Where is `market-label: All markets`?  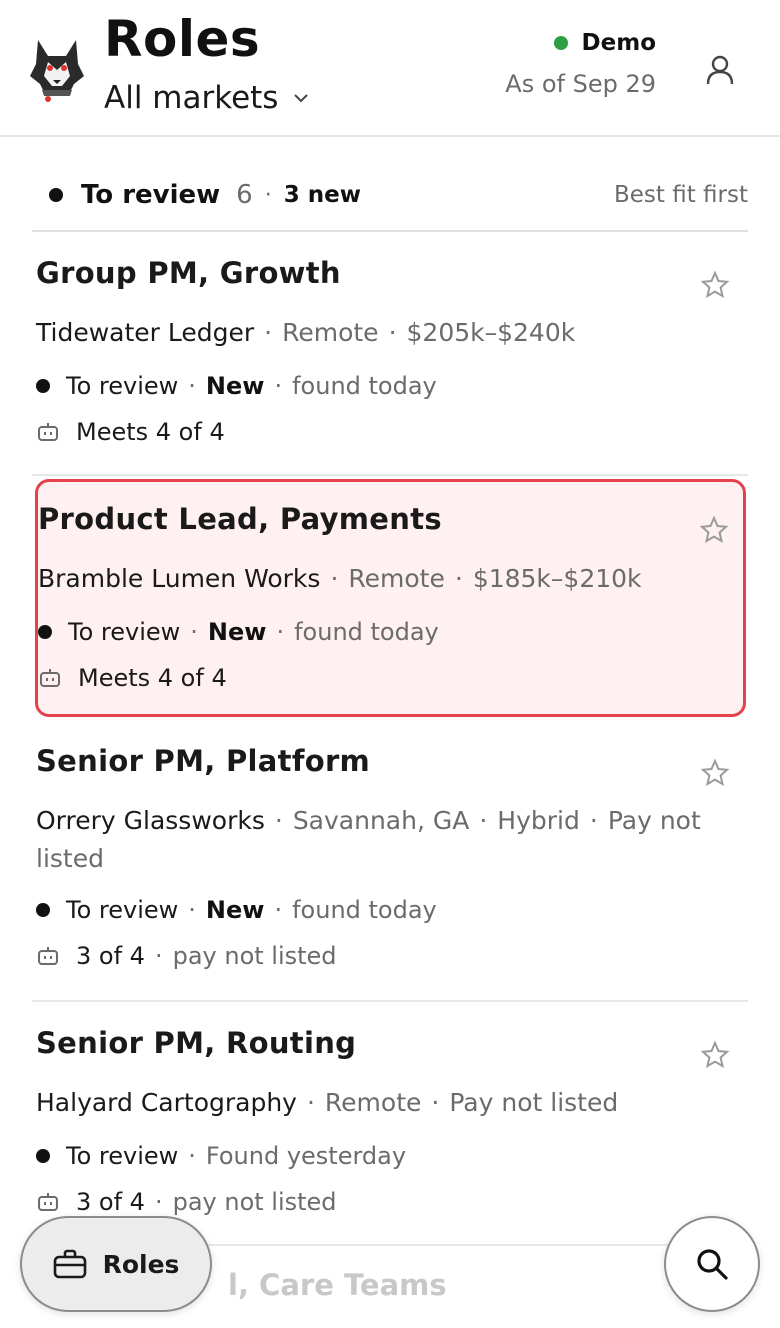 market-label: All markets is located at coordinates (191, 98).